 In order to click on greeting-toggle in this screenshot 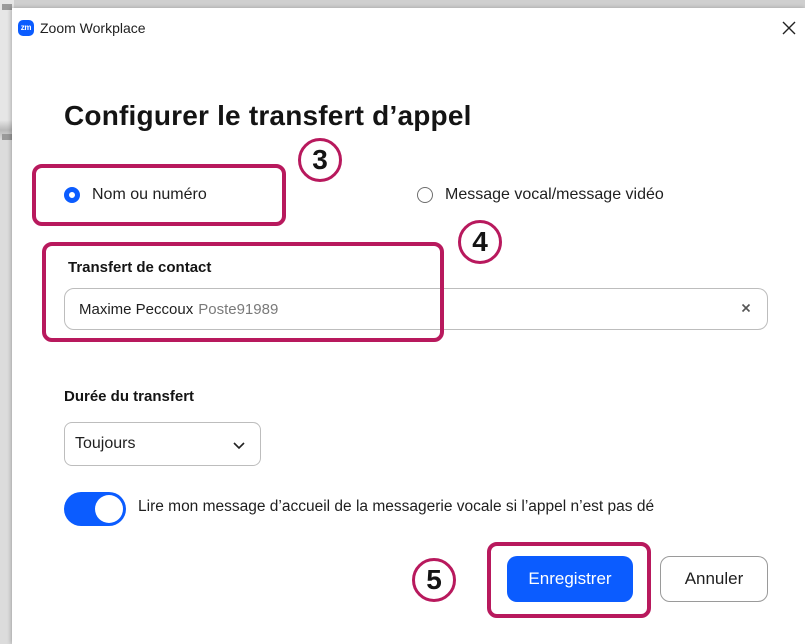, I will do `click(95, 509)`.